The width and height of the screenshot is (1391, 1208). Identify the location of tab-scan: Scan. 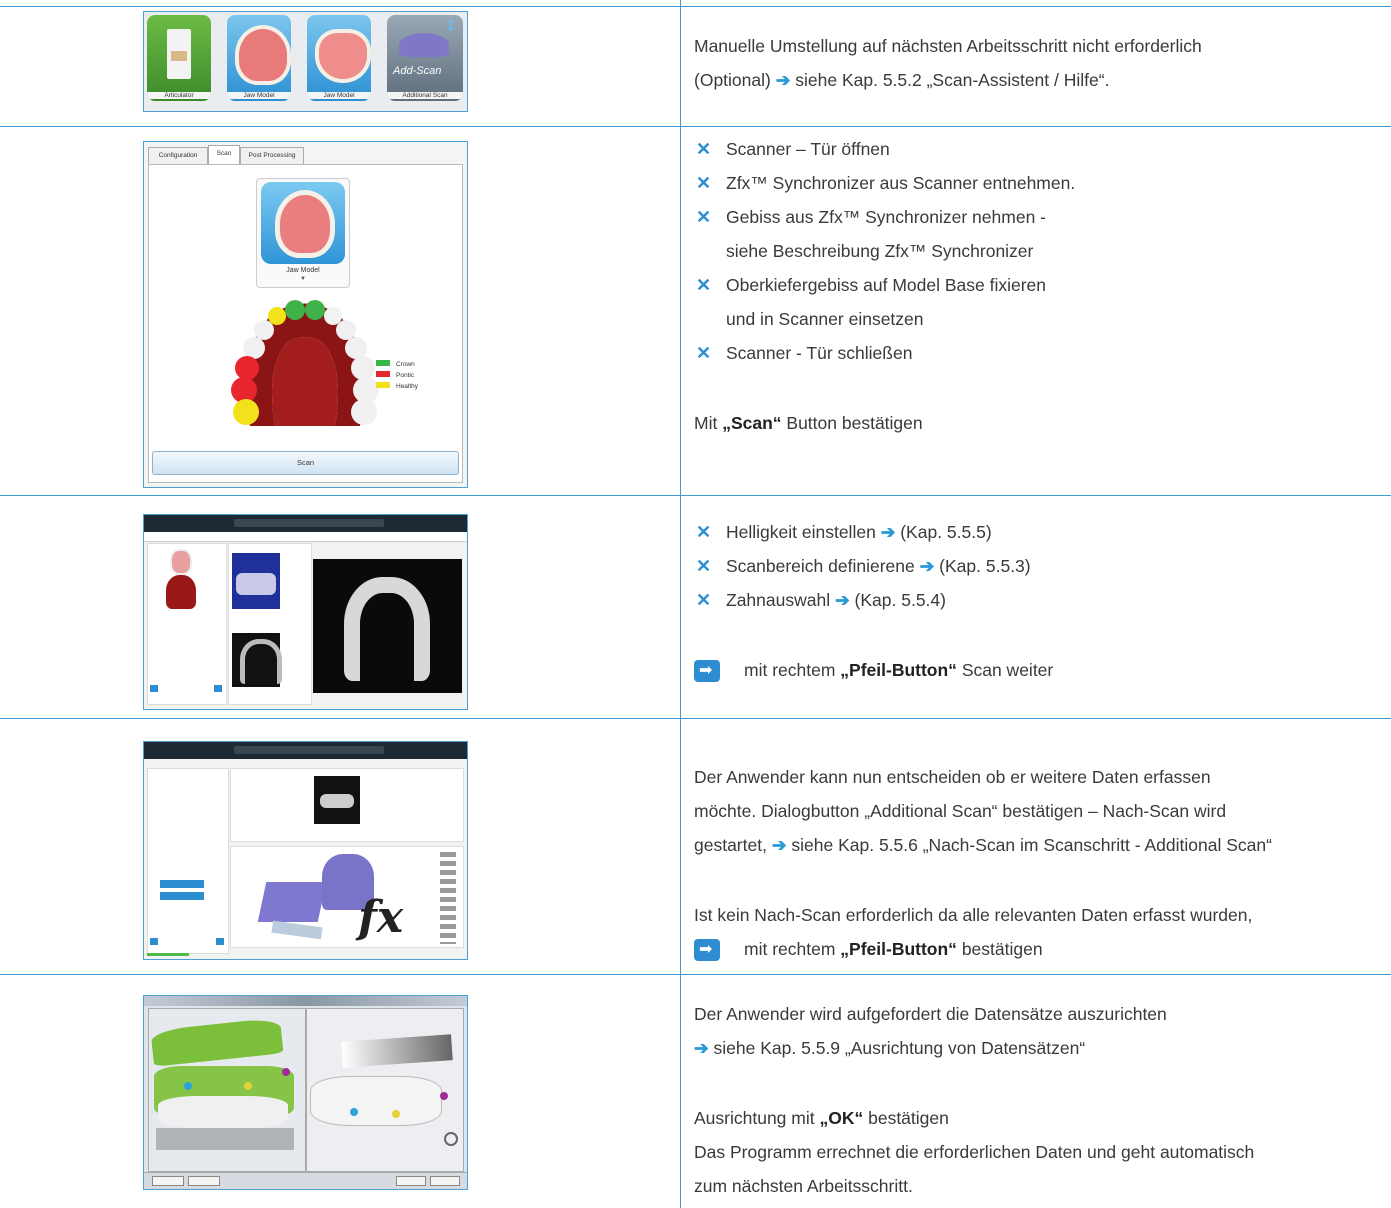
(224, 155).